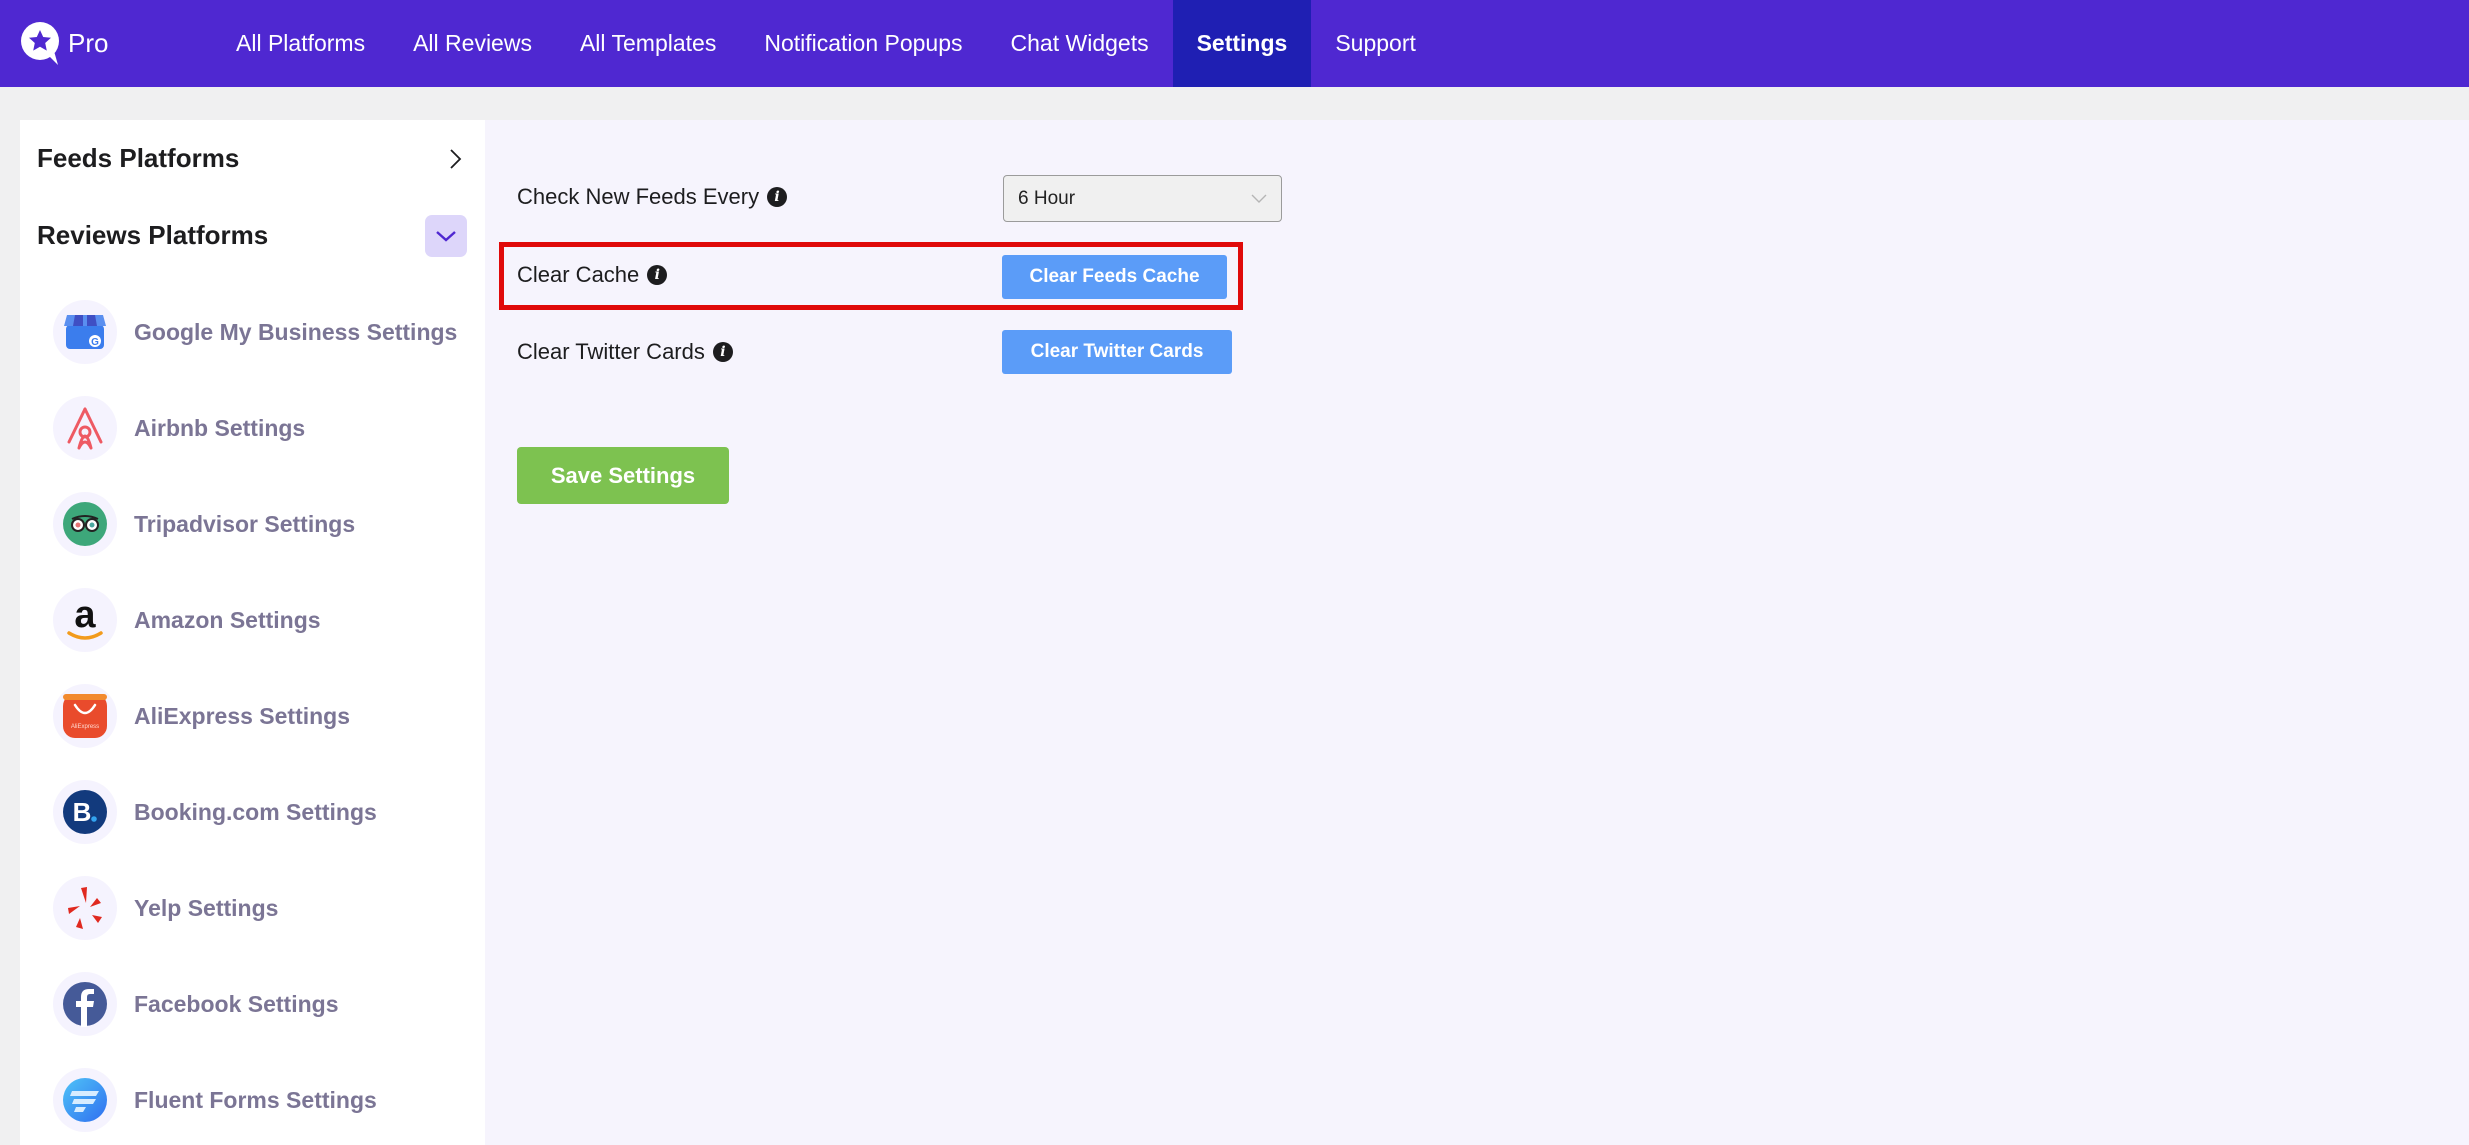 This screenshot has width=2469, height=1145. What do you see at coordinates (85, 1100) in the screenshot?
I see `fluent-forms-icon` at bounding box center [85, 1100].